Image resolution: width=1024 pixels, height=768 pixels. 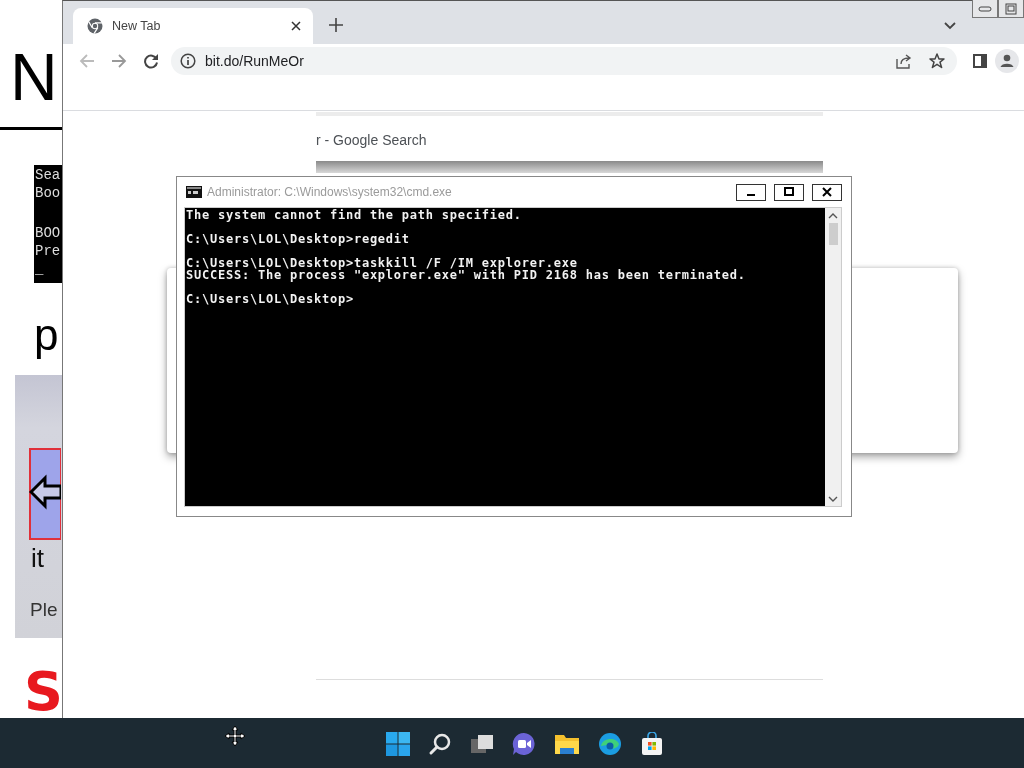 What do you see at coordinates (137, 26) in the screenshot?
I see `tab-title: New Tab` at bounding box center [137, 26].